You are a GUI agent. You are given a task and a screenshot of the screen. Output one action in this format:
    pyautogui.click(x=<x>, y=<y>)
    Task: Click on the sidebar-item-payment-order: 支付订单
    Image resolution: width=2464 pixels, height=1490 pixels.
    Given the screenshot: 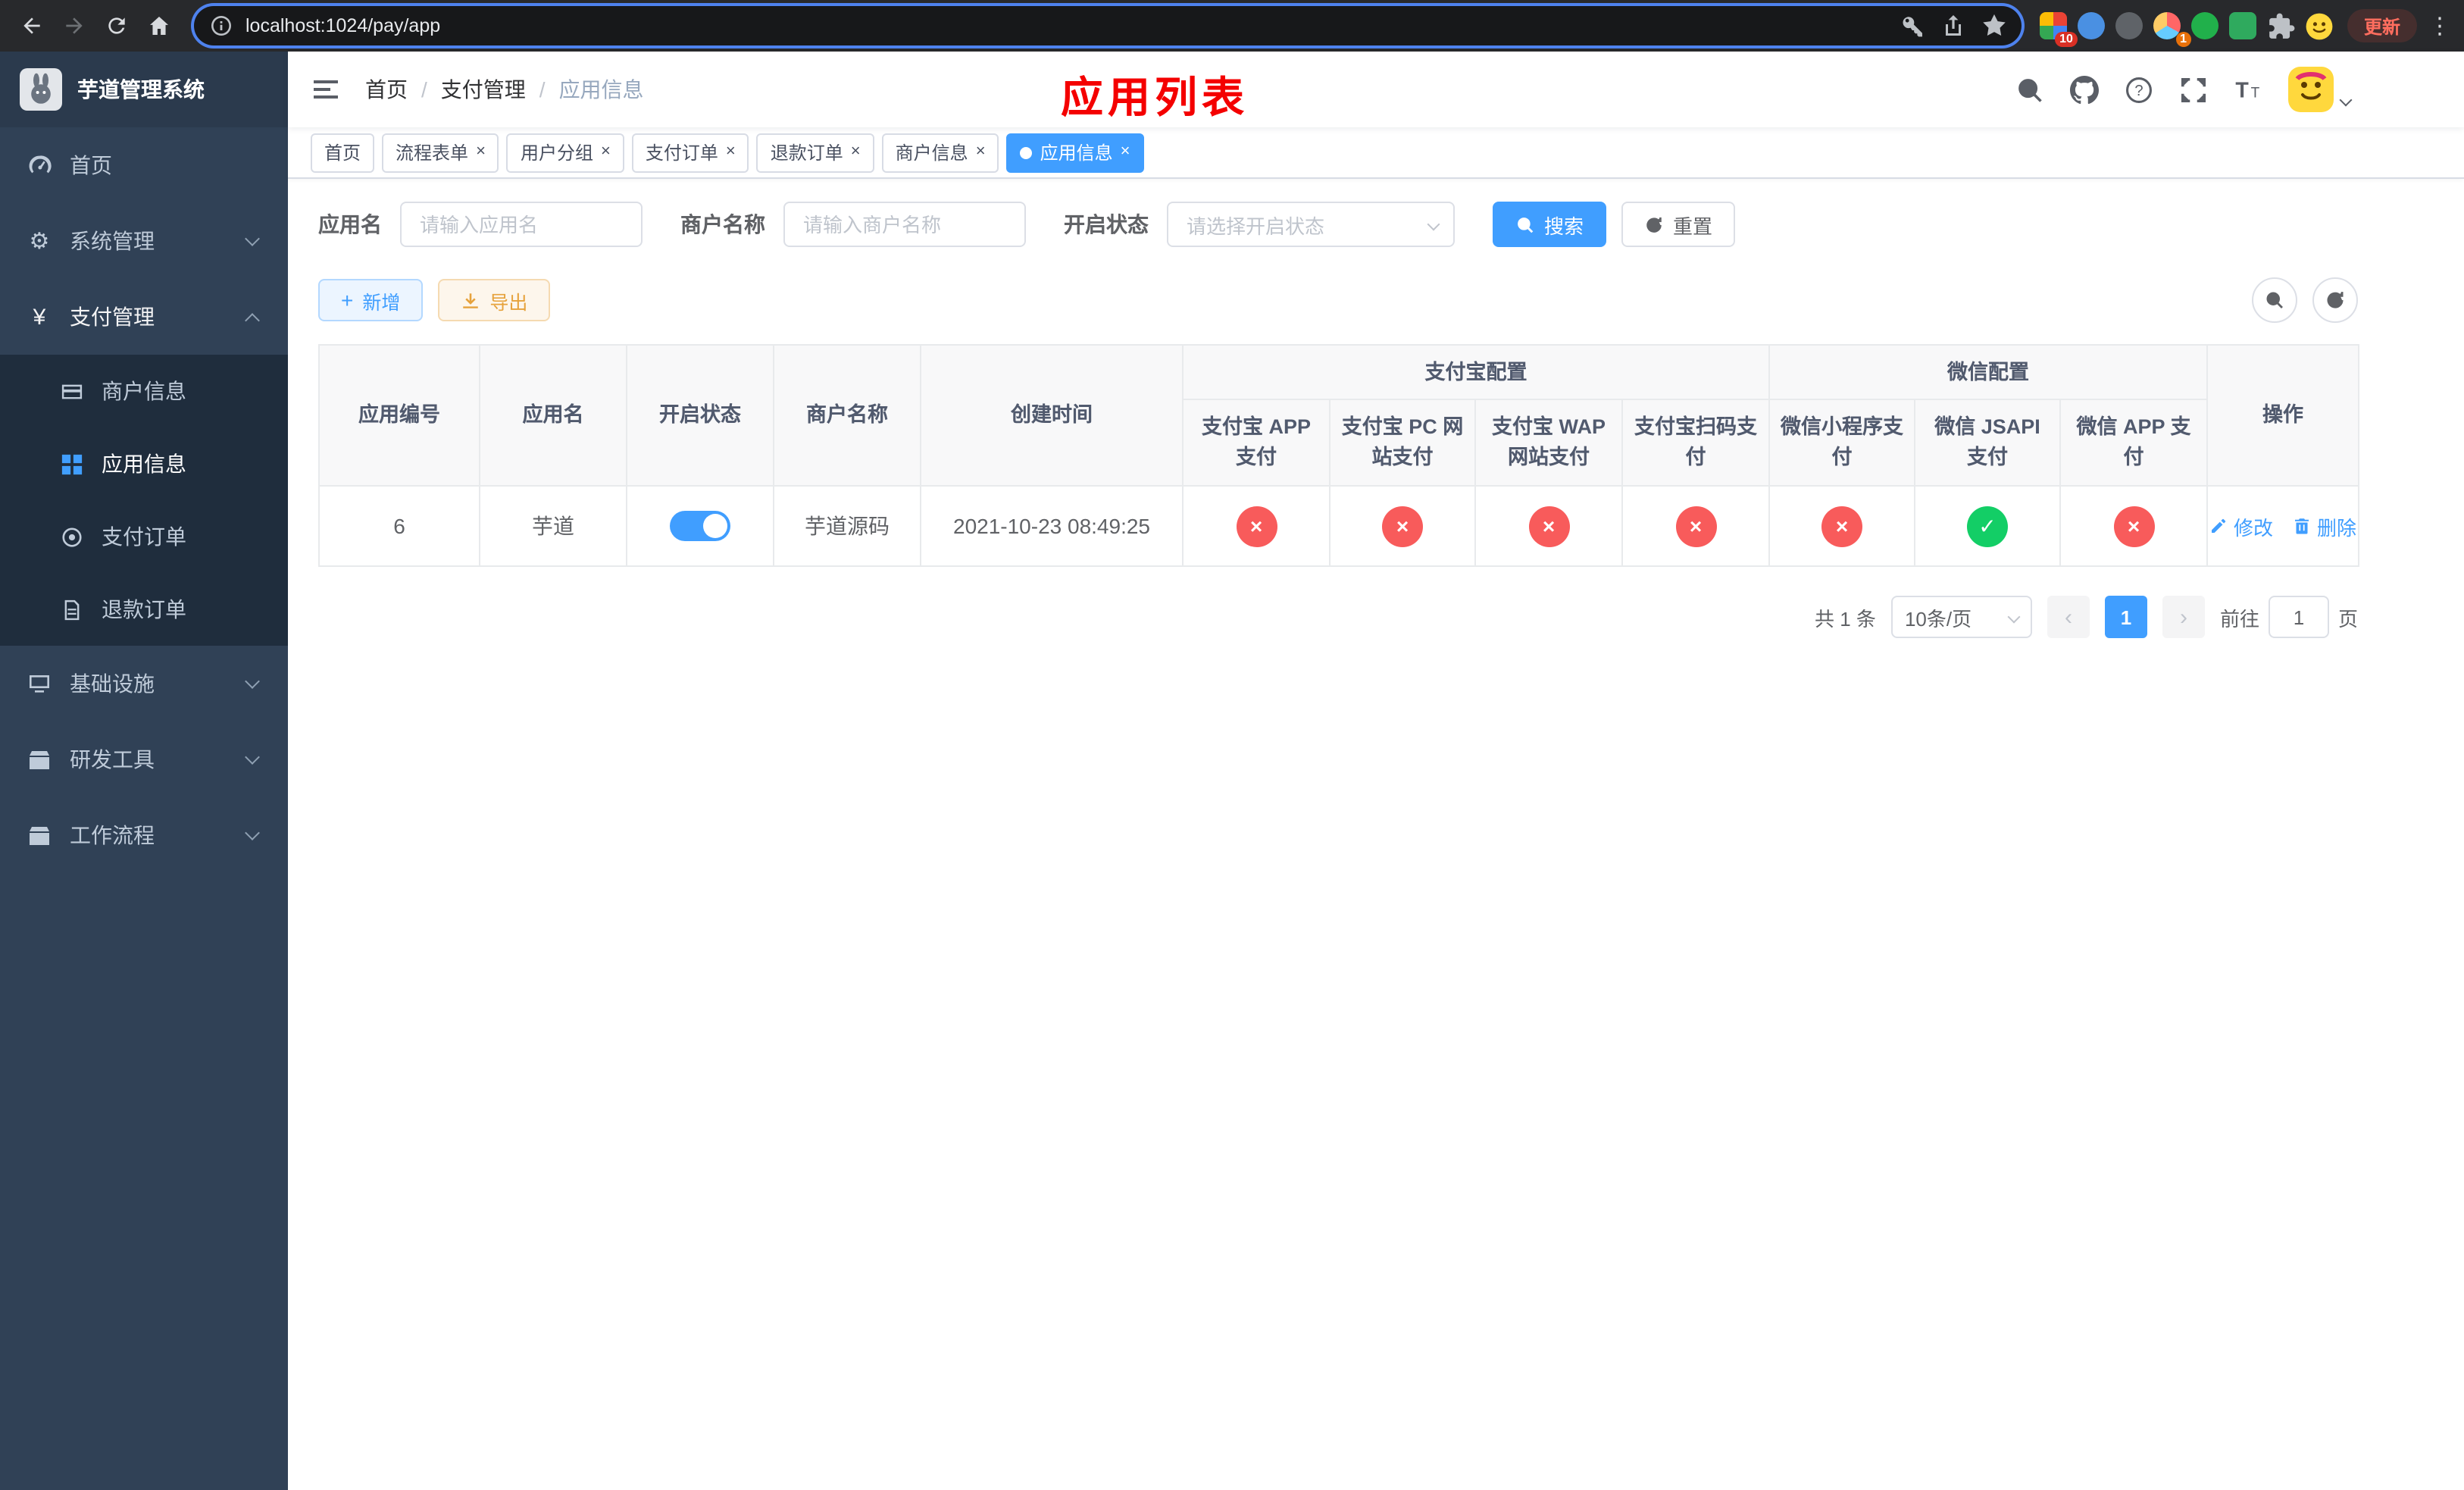 What is the action you would take?
    pyautogui.click(x=144, y=536)
    